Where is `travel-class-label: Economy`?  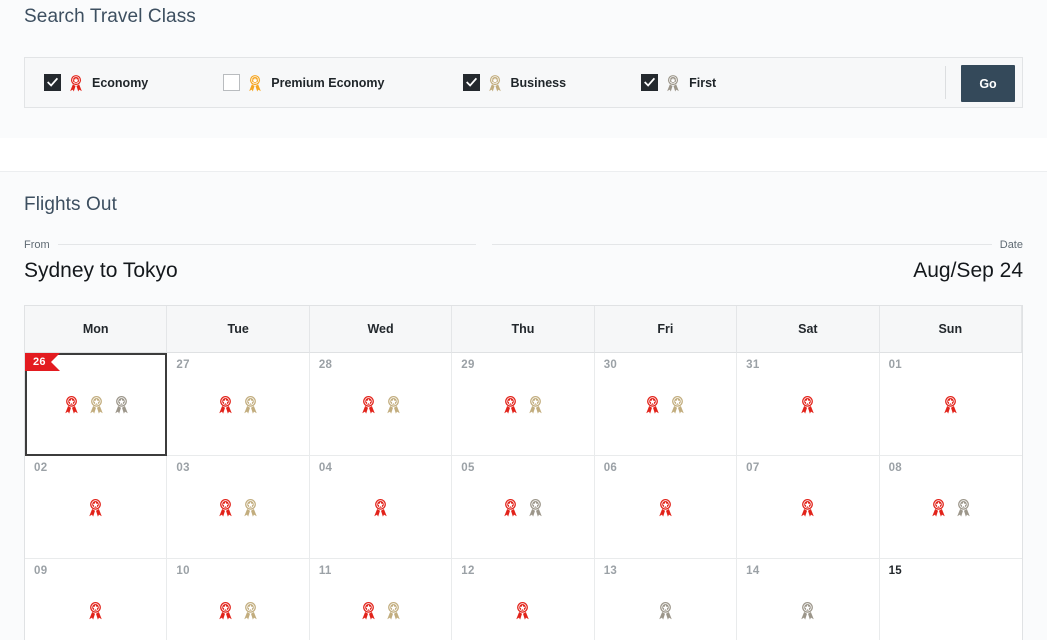
travel-class-label: Economy is located at coordinates (120, 82).